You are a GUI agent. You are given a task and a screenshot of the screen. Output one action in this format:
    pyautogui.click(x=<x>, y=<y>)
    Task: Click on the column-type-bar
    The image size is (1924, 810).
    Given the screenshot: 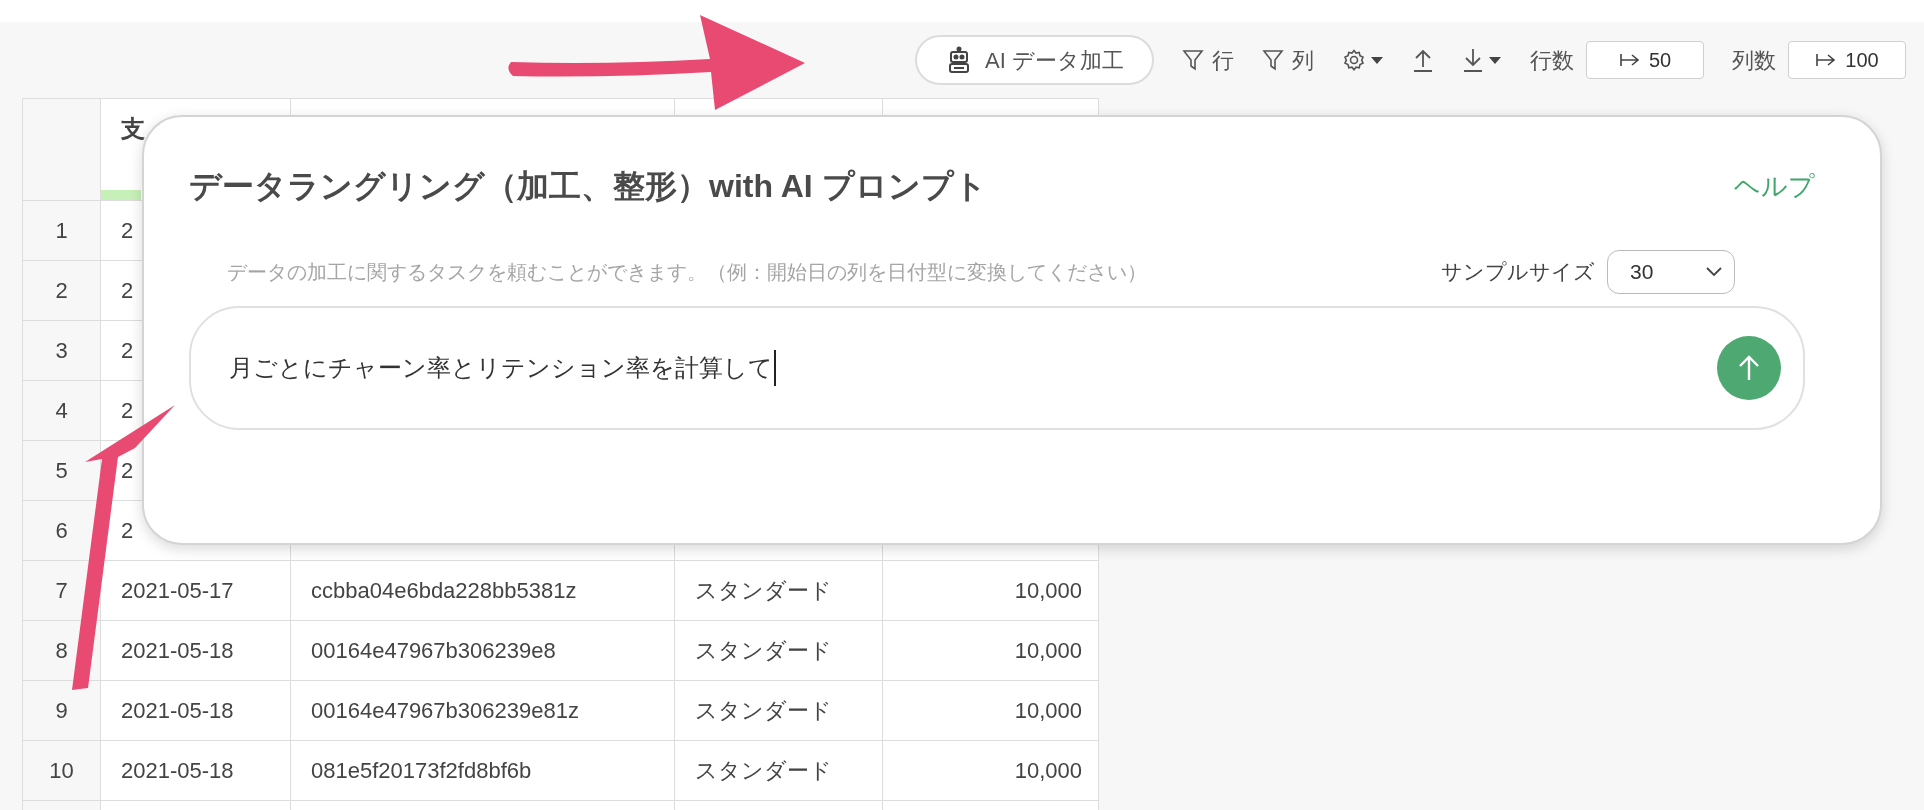 What is the action you would take?
    pyautogui.click(x=121, y=195)
    